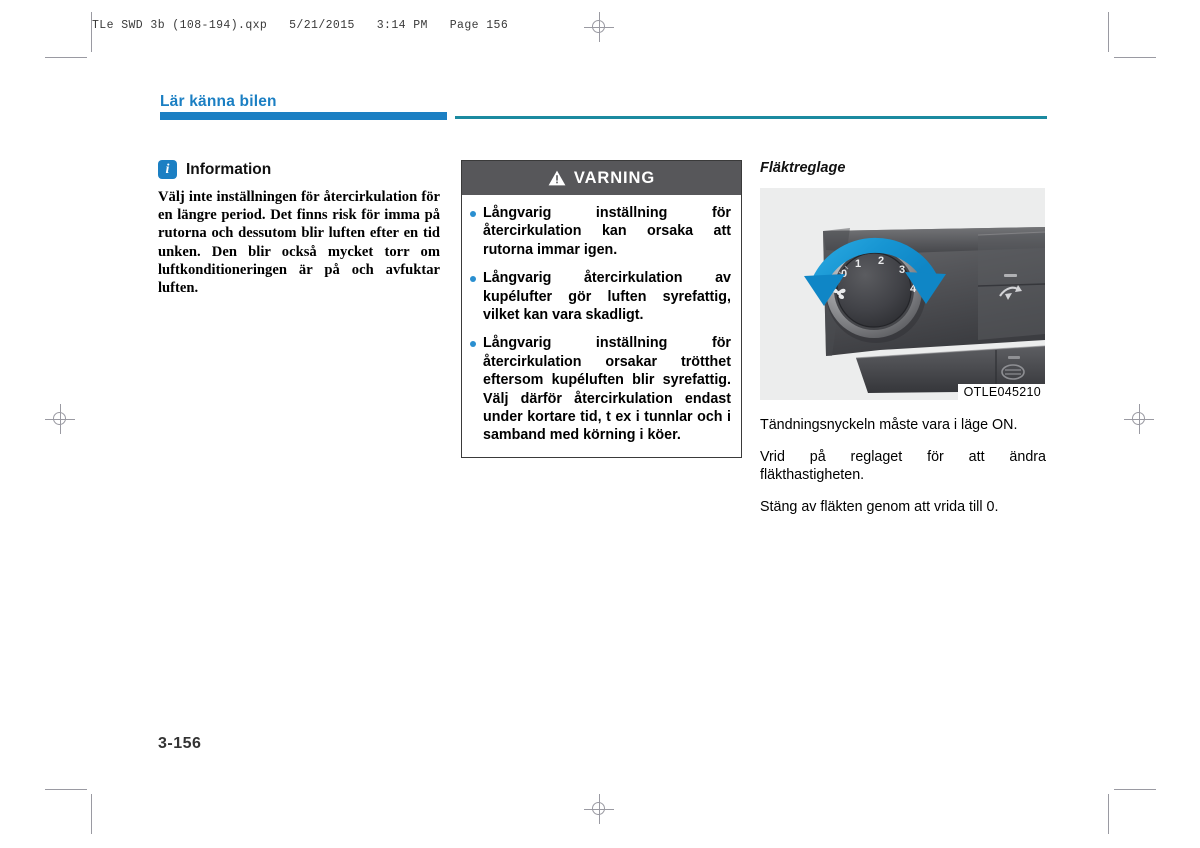 The width and height of the screenshot is (1200, 848). What do you see at coordinates (1001, 392) in the screenshot?
I see `figure-caption: OTLE045210` at bounding box center [1001, 392].